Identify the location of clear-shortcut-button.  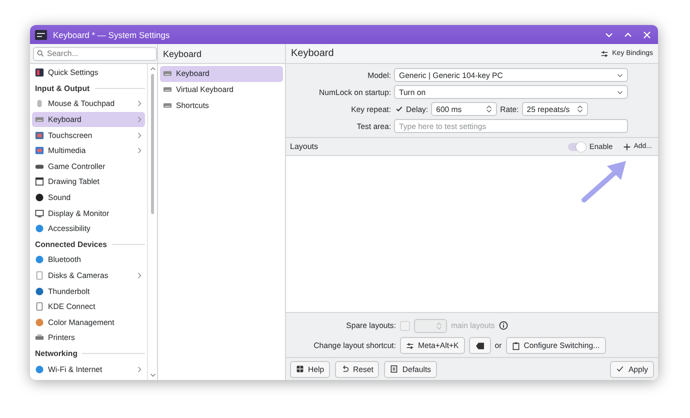
(479, 345).